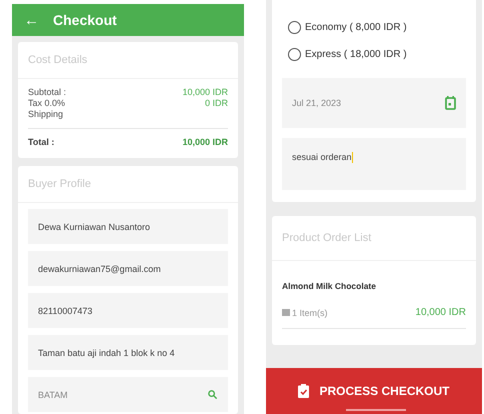 The image size is (484, 414). I want to click on product-price: 10,000 IDR, so click(440, 312).